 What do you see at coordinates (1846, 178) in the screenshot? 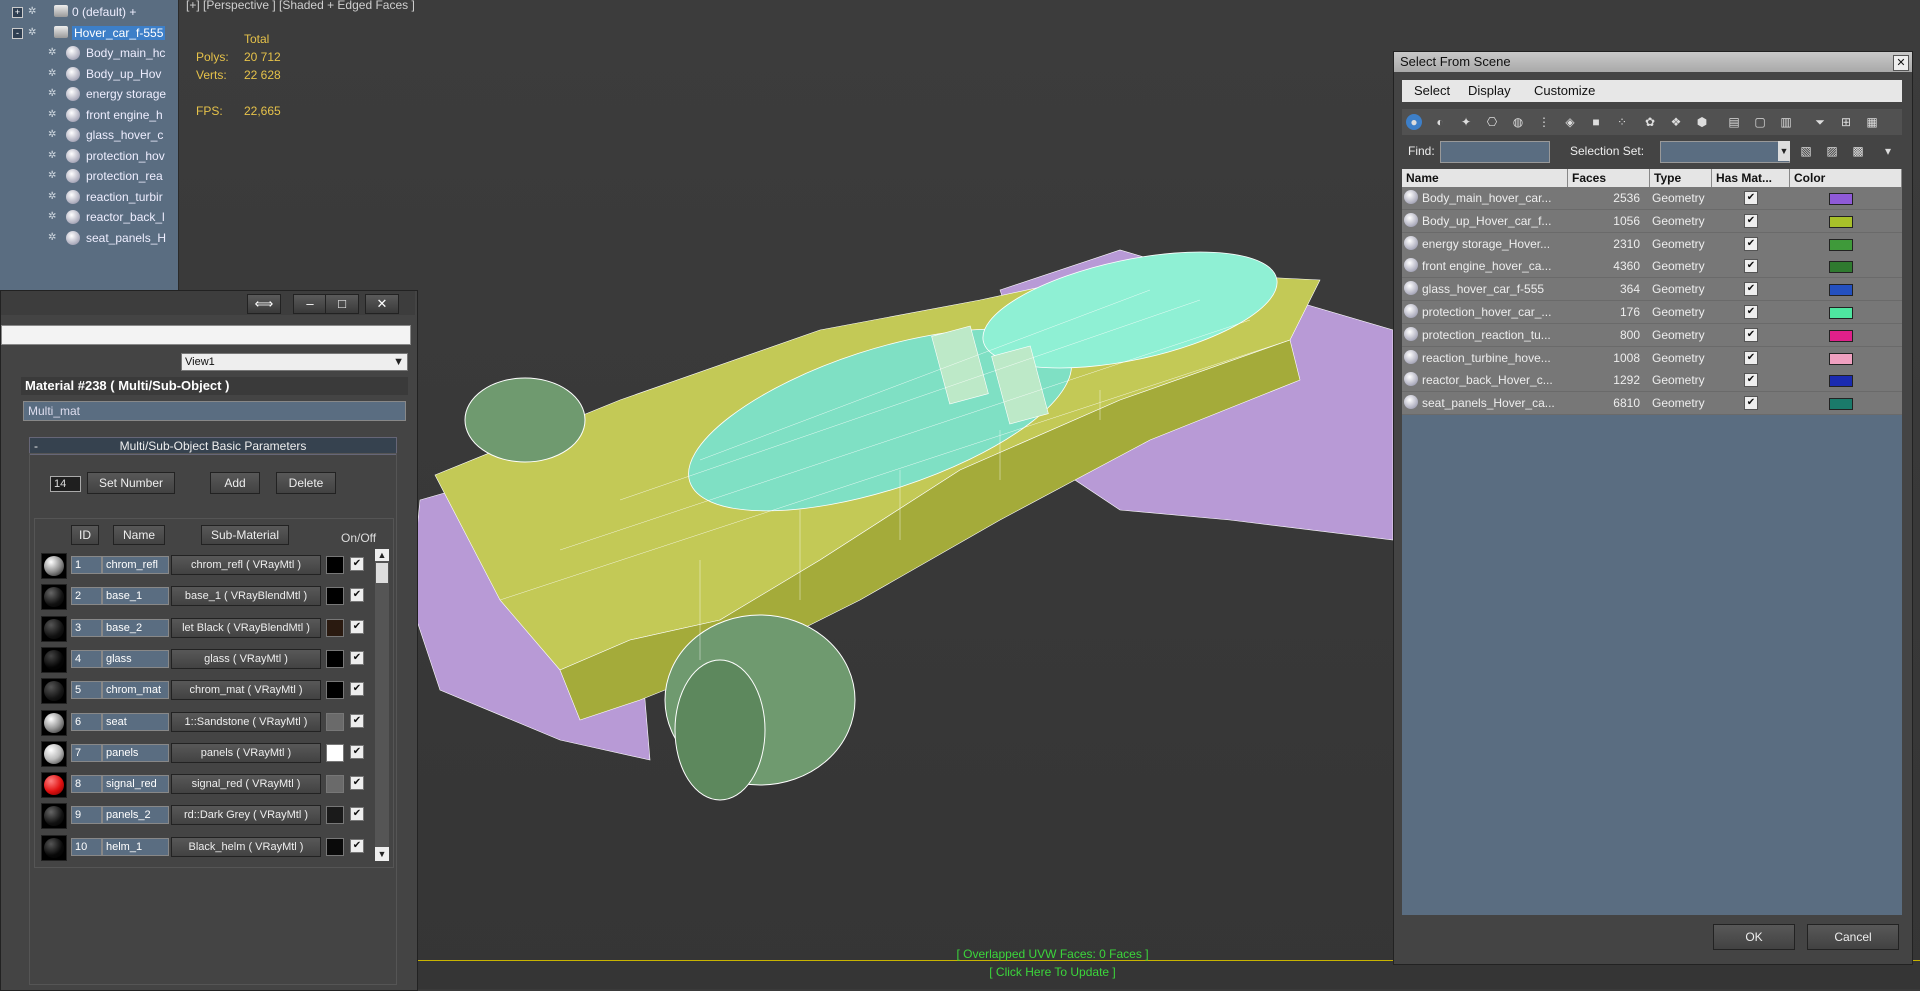
I see `th-color: Color` at bounding box center [1846, 178].